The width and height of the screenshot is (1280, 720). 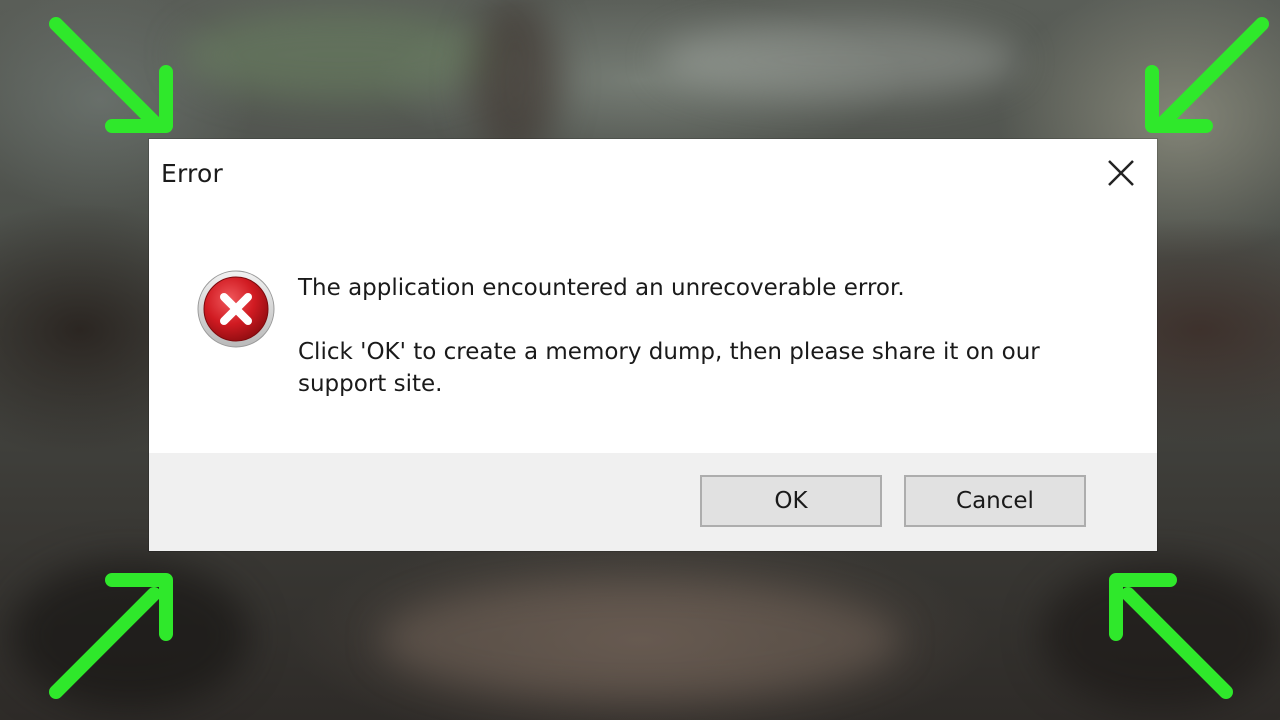 What do you see at coordinates (995, 501) in the screenshot?
I see `cancel-button: Cancel` at bounding box center [995, 501].